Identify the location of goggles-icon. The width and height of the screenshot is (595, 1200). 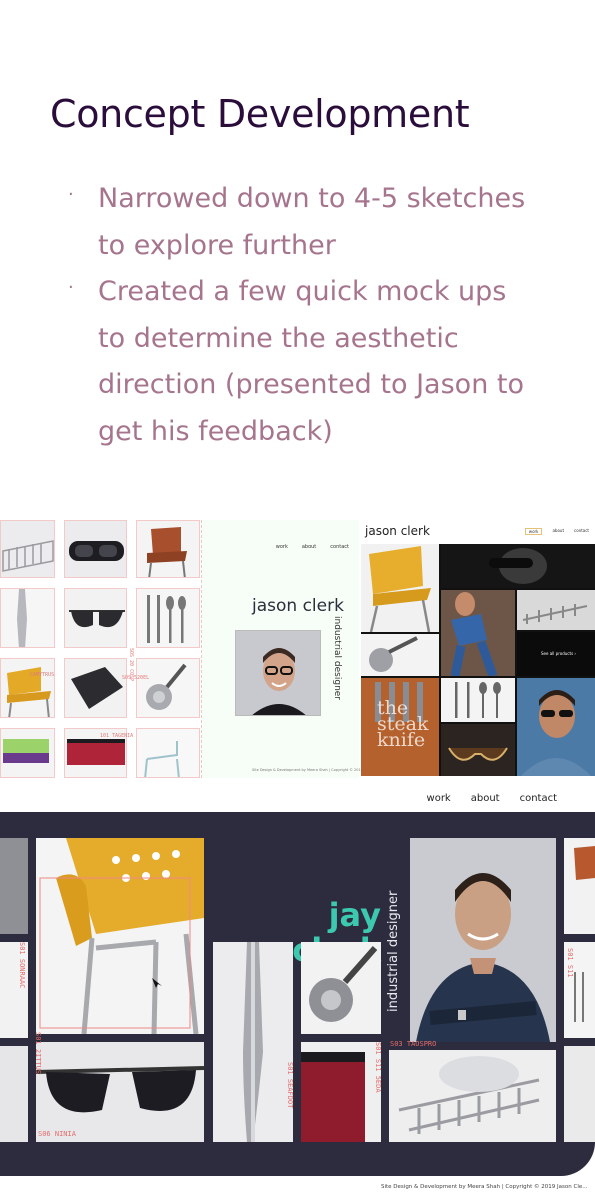
(96, 551).